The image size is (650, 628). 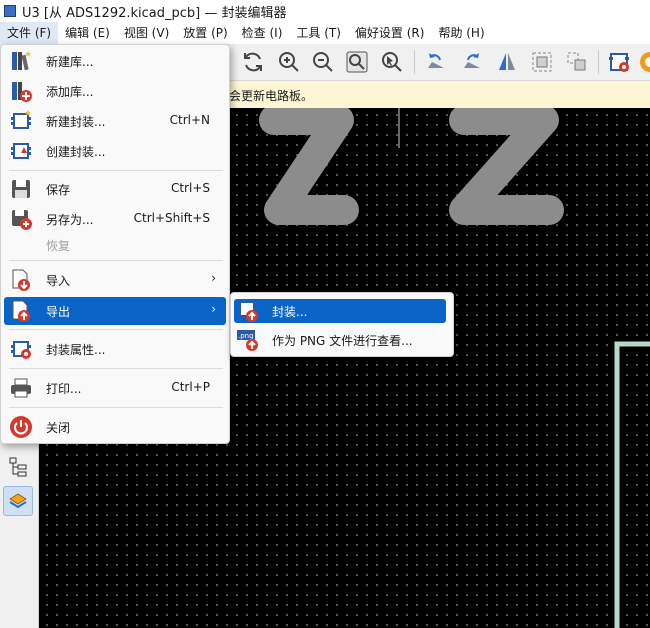 I want to click on layers-icon, so click(x=18, y=501).